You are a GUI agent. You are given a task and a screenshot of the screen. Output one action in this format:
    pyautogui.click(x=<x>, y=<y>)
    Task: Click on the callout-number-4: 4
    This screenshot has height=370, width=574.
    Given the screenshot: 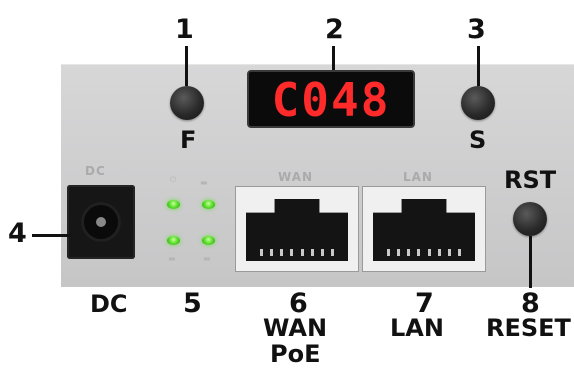 What is the action you would take?
    pyautogui.click(x=17, y=233)
    